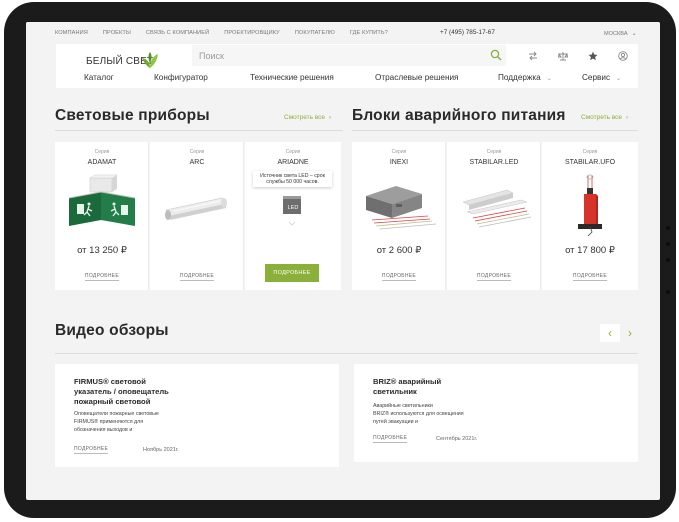 The height and width of the screenshot is (522, 679). I want to click on menu-tech-solutions: Технические решения, so click(292, 77).